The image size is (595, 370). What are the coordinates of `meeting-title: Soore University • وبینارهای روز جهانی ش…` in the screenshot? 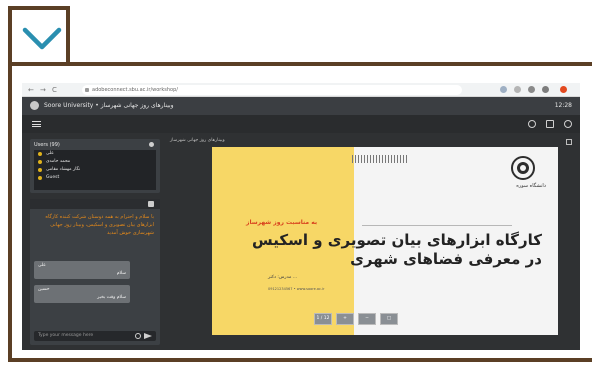 It's located at (109, 105).